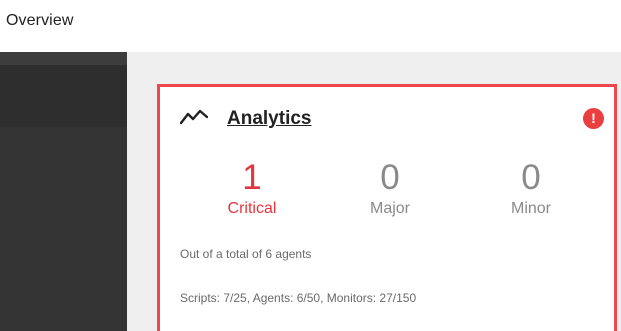 The width and height of the screenshot is (621, 331). What do you see at coordinates (63, 96) in the screenshot?
I see `left-panel-dark-band` at bounding box center [63, 96].